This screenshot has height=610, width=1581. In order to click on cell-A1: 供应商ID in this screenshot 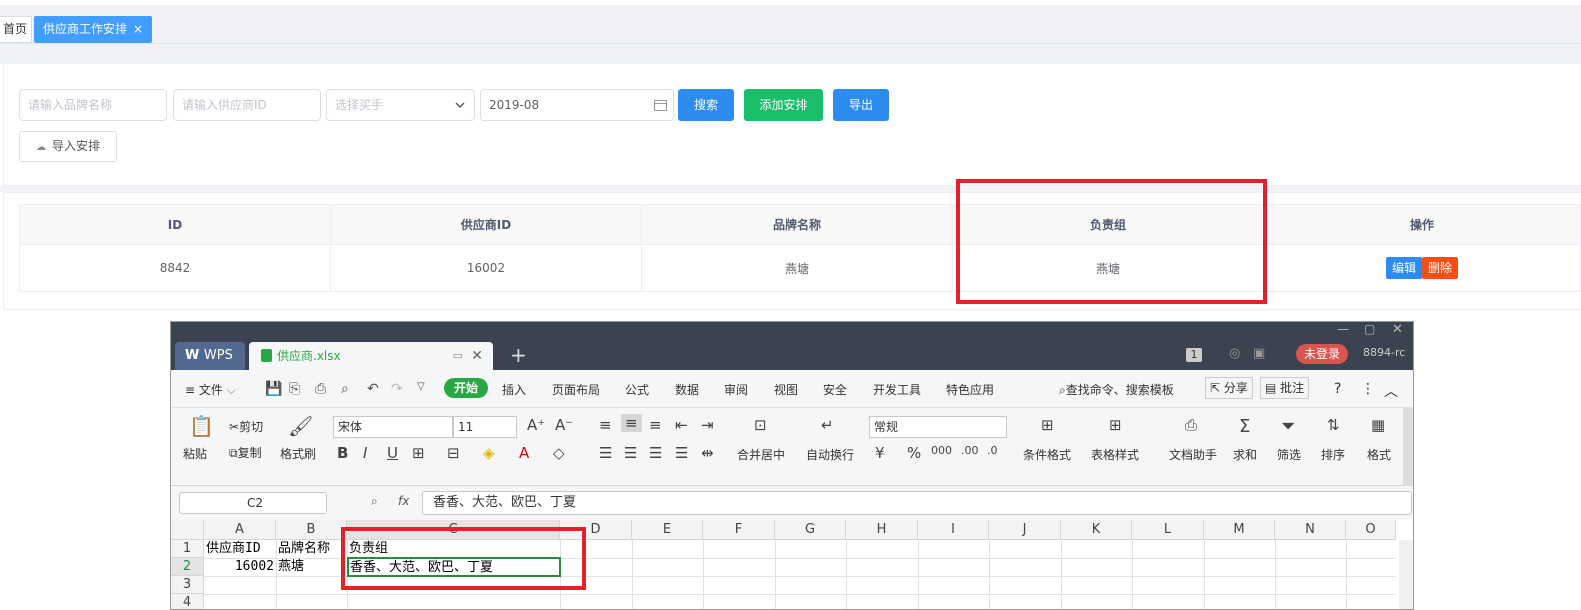, I will do `click(233, 549)`.